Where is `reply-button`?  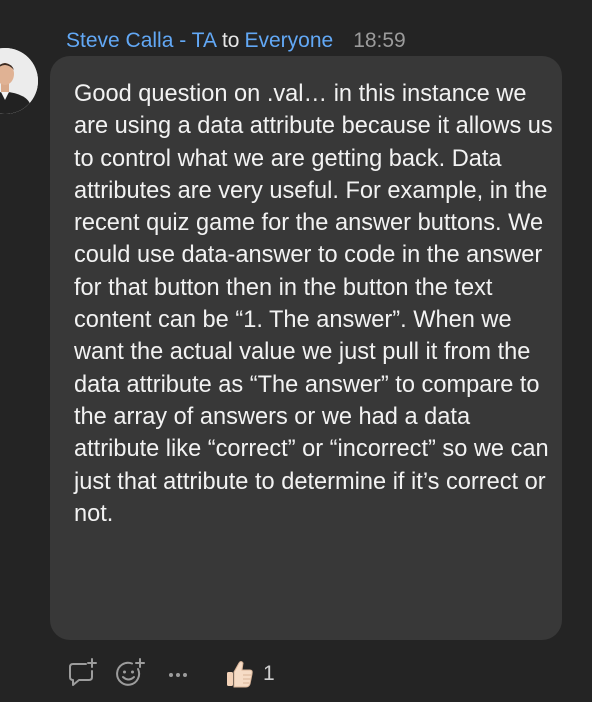 reply-button is located at coordinates (83, 674).